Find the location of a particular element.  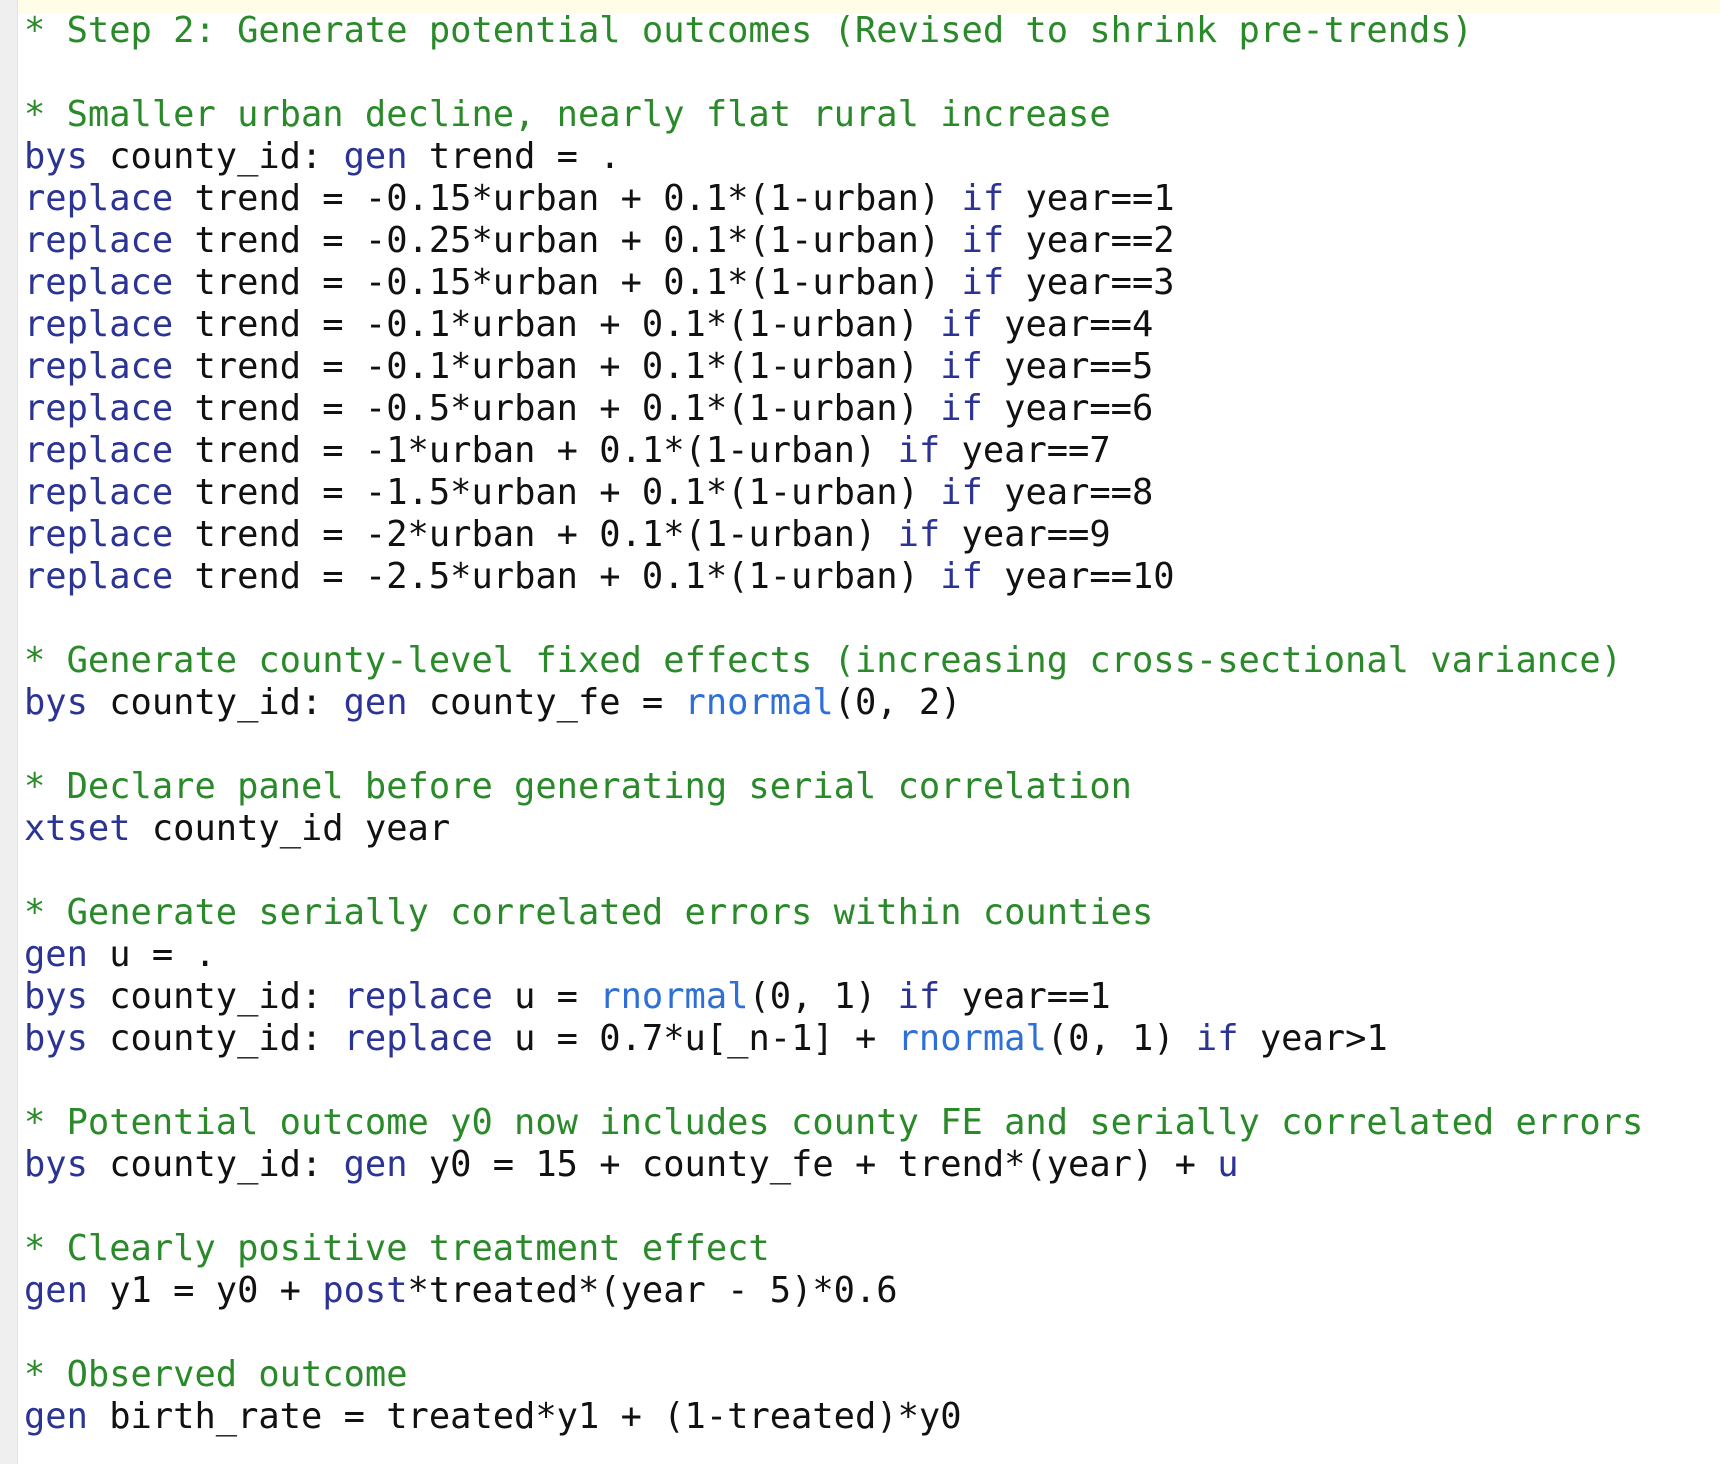

code-text: trend = -0.5*urban + 0.1*(1-urban) is located at coordinates (557, 408).